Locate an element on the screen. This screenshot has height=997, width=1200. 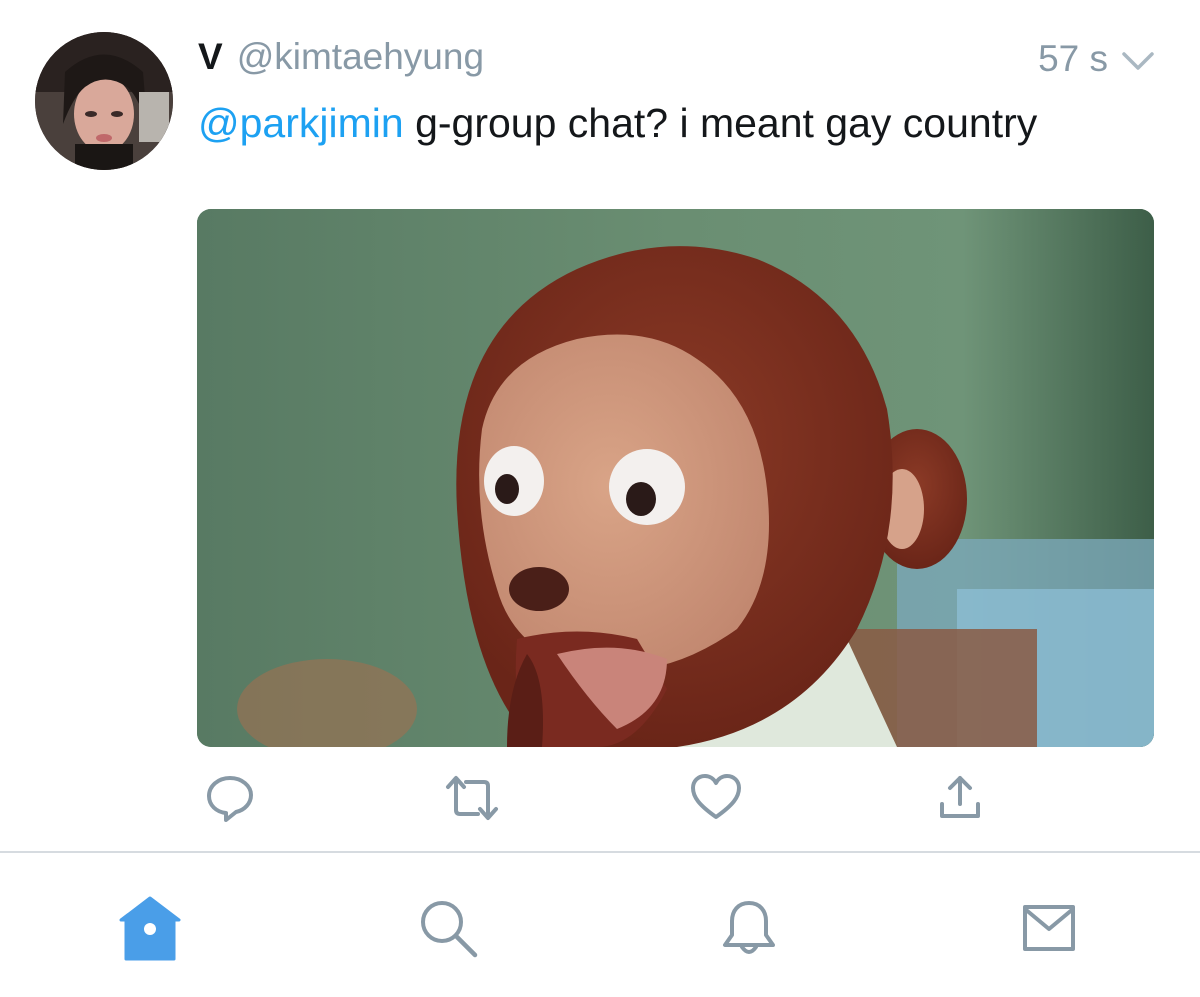
chevron-down-icon is located at coordinates (1138, 61).